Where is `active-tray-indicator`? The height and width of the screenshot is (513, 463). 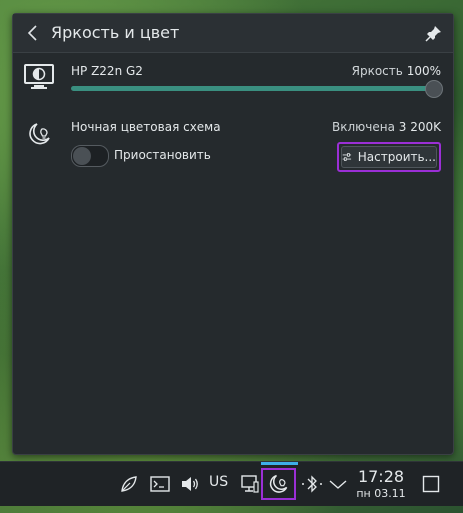 active-tray-indicator is located at coordinates (279, 463).